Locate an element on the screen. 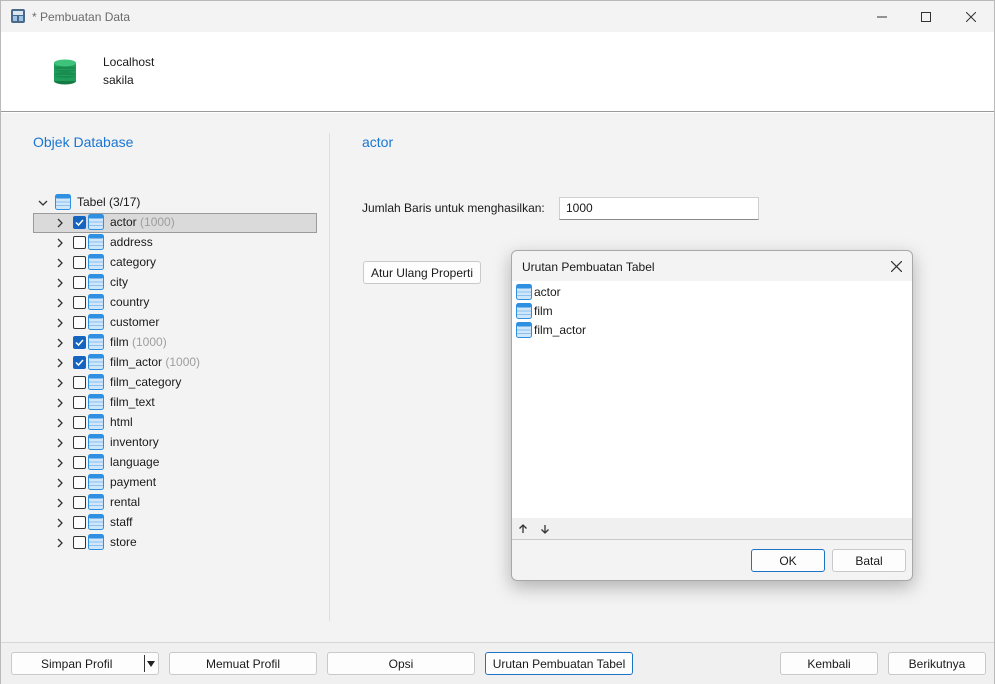  tree-item-actor: actor (1000) is located at coordinates (175, 223).